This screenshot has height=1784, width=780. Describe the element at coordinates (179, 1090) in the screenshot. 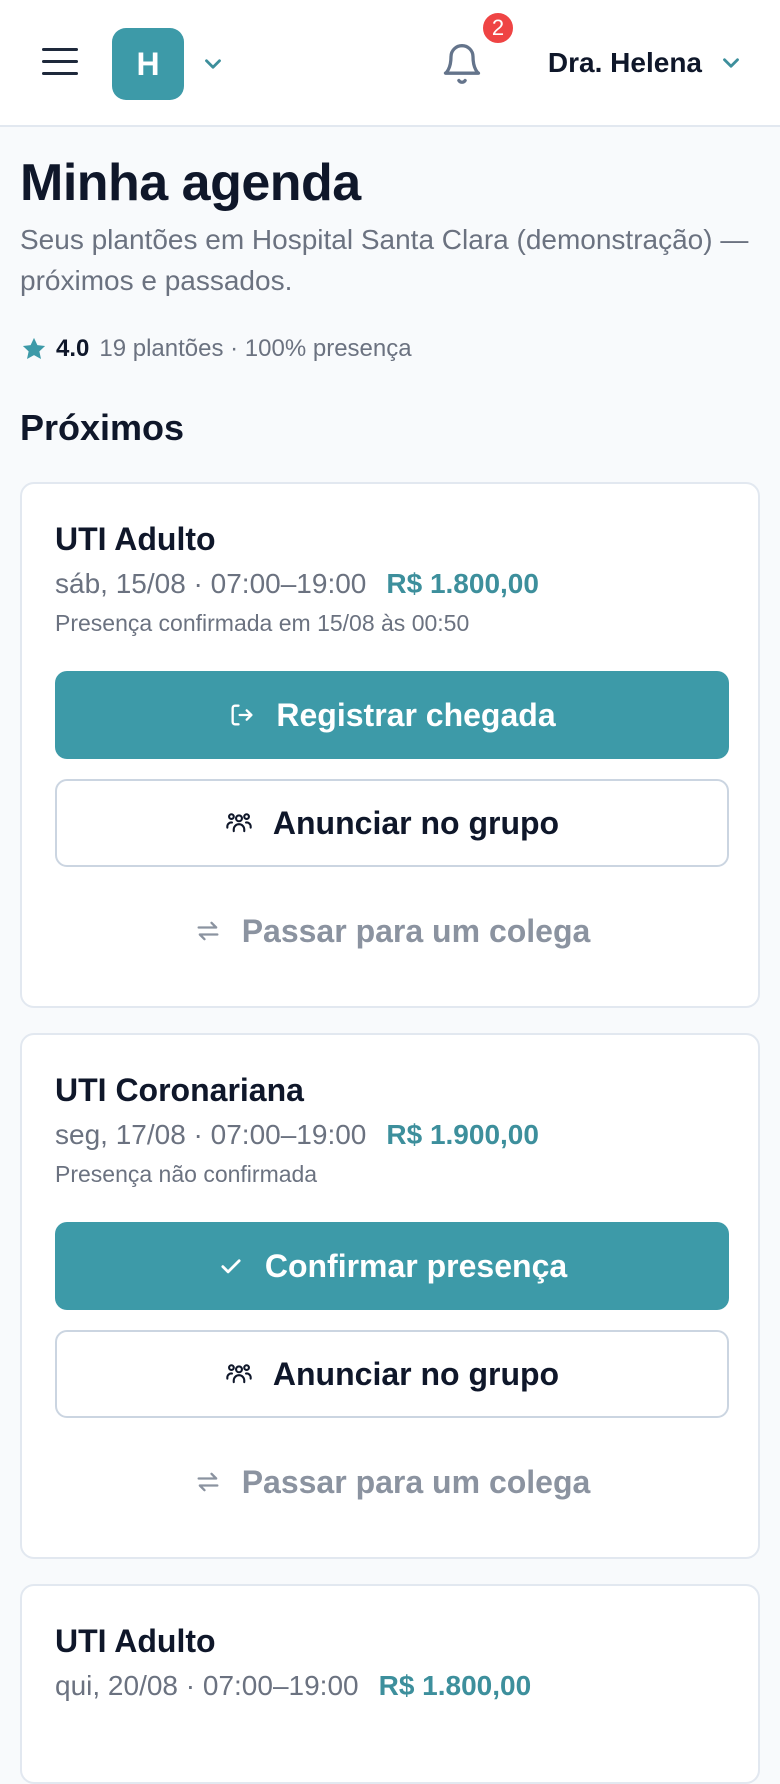

I see `shift-unit: UTI Coronariana` at that location.